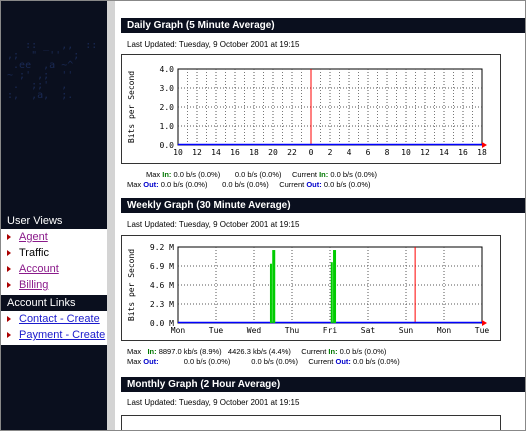 The image size is (526, 431). I want to click on monthly-graph-title: Monthly Graph (2 Hour Average), so click(323, 384).